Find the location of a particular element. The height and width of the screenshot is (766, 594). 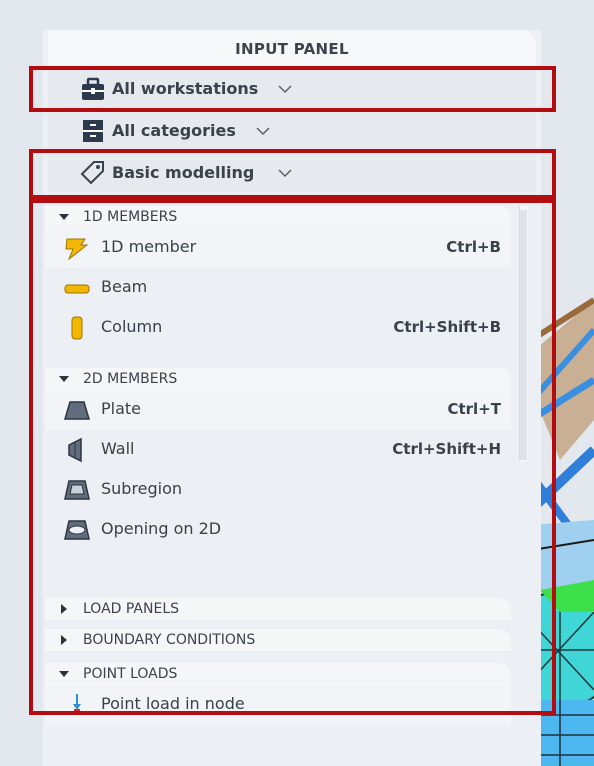

chevron-down-icon is located at coordinates (263, 131).